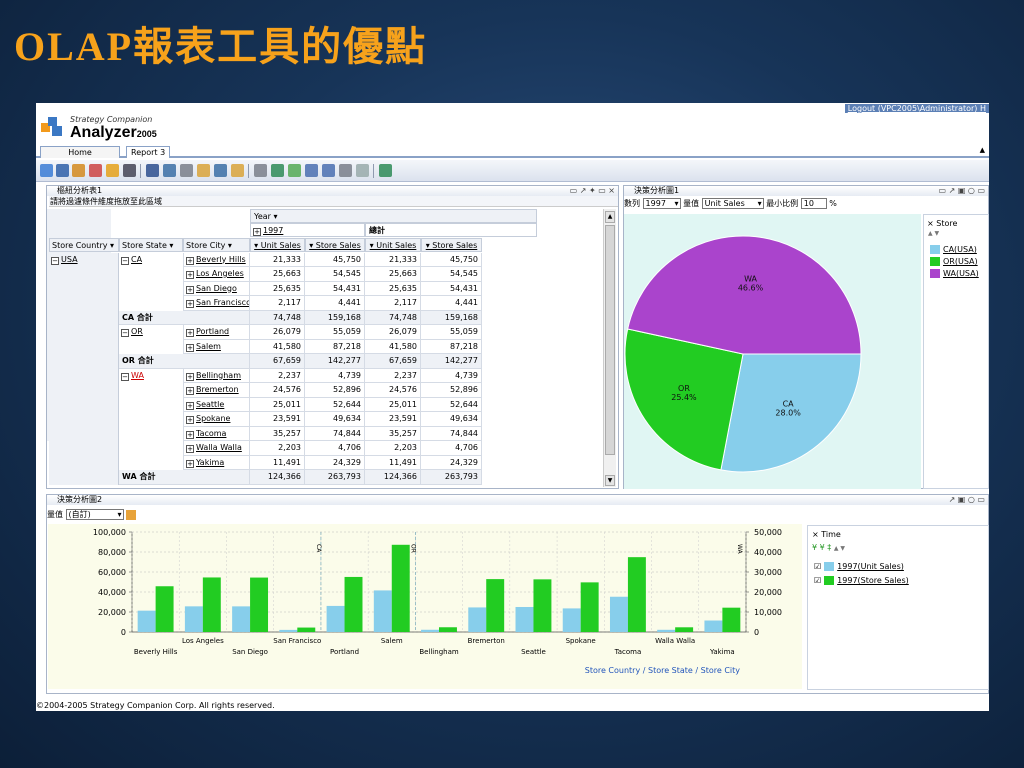 The image size is (1024, 768). What do you see at coordinates (218, 375) in the screenshot?
I see `city-link: Bellingham` at bounding box center [218, 375].